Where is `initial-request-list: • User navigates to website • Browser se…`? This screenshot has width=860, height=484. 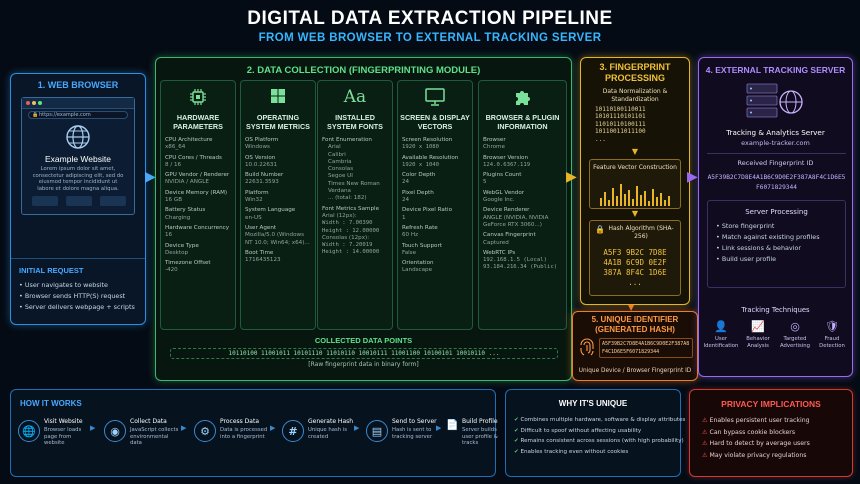 initial-request-list: • User navigates to website • Browser se… is located at coordinates (77, 296).